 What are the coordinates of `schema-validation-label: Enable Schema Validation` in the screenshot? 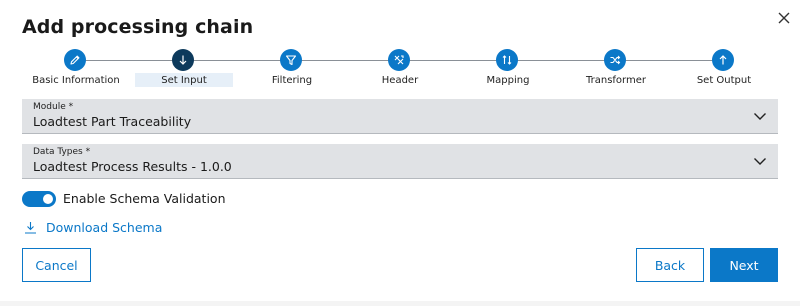 It's located at (144, 198).